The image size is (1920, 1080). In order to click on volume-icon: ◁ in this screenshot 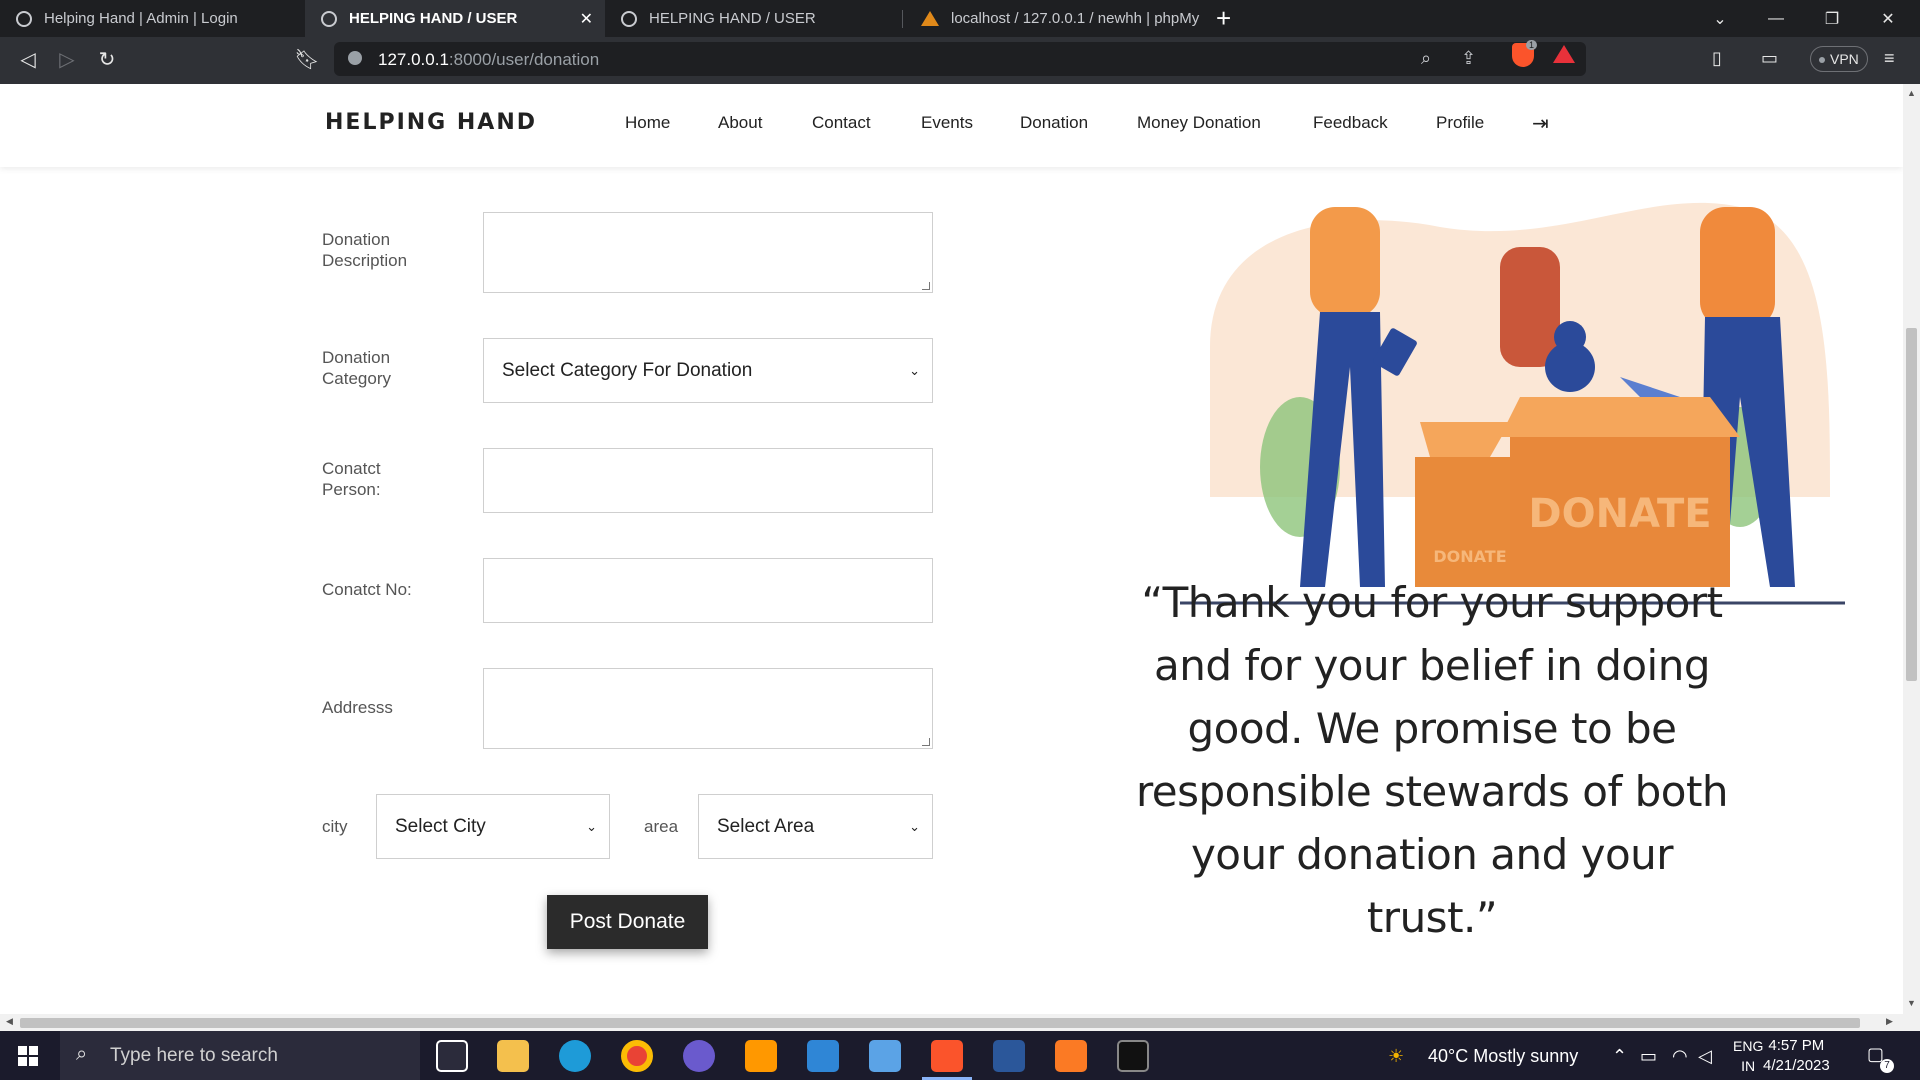, I will do `click(1705, 1056)`.